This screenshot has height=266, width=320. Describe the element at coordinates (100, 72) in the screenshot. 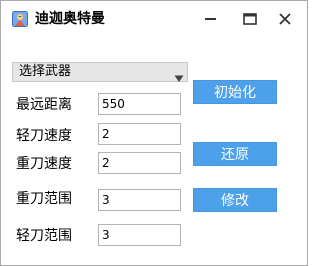

I see `weapon-select: 选择武器` at that location.